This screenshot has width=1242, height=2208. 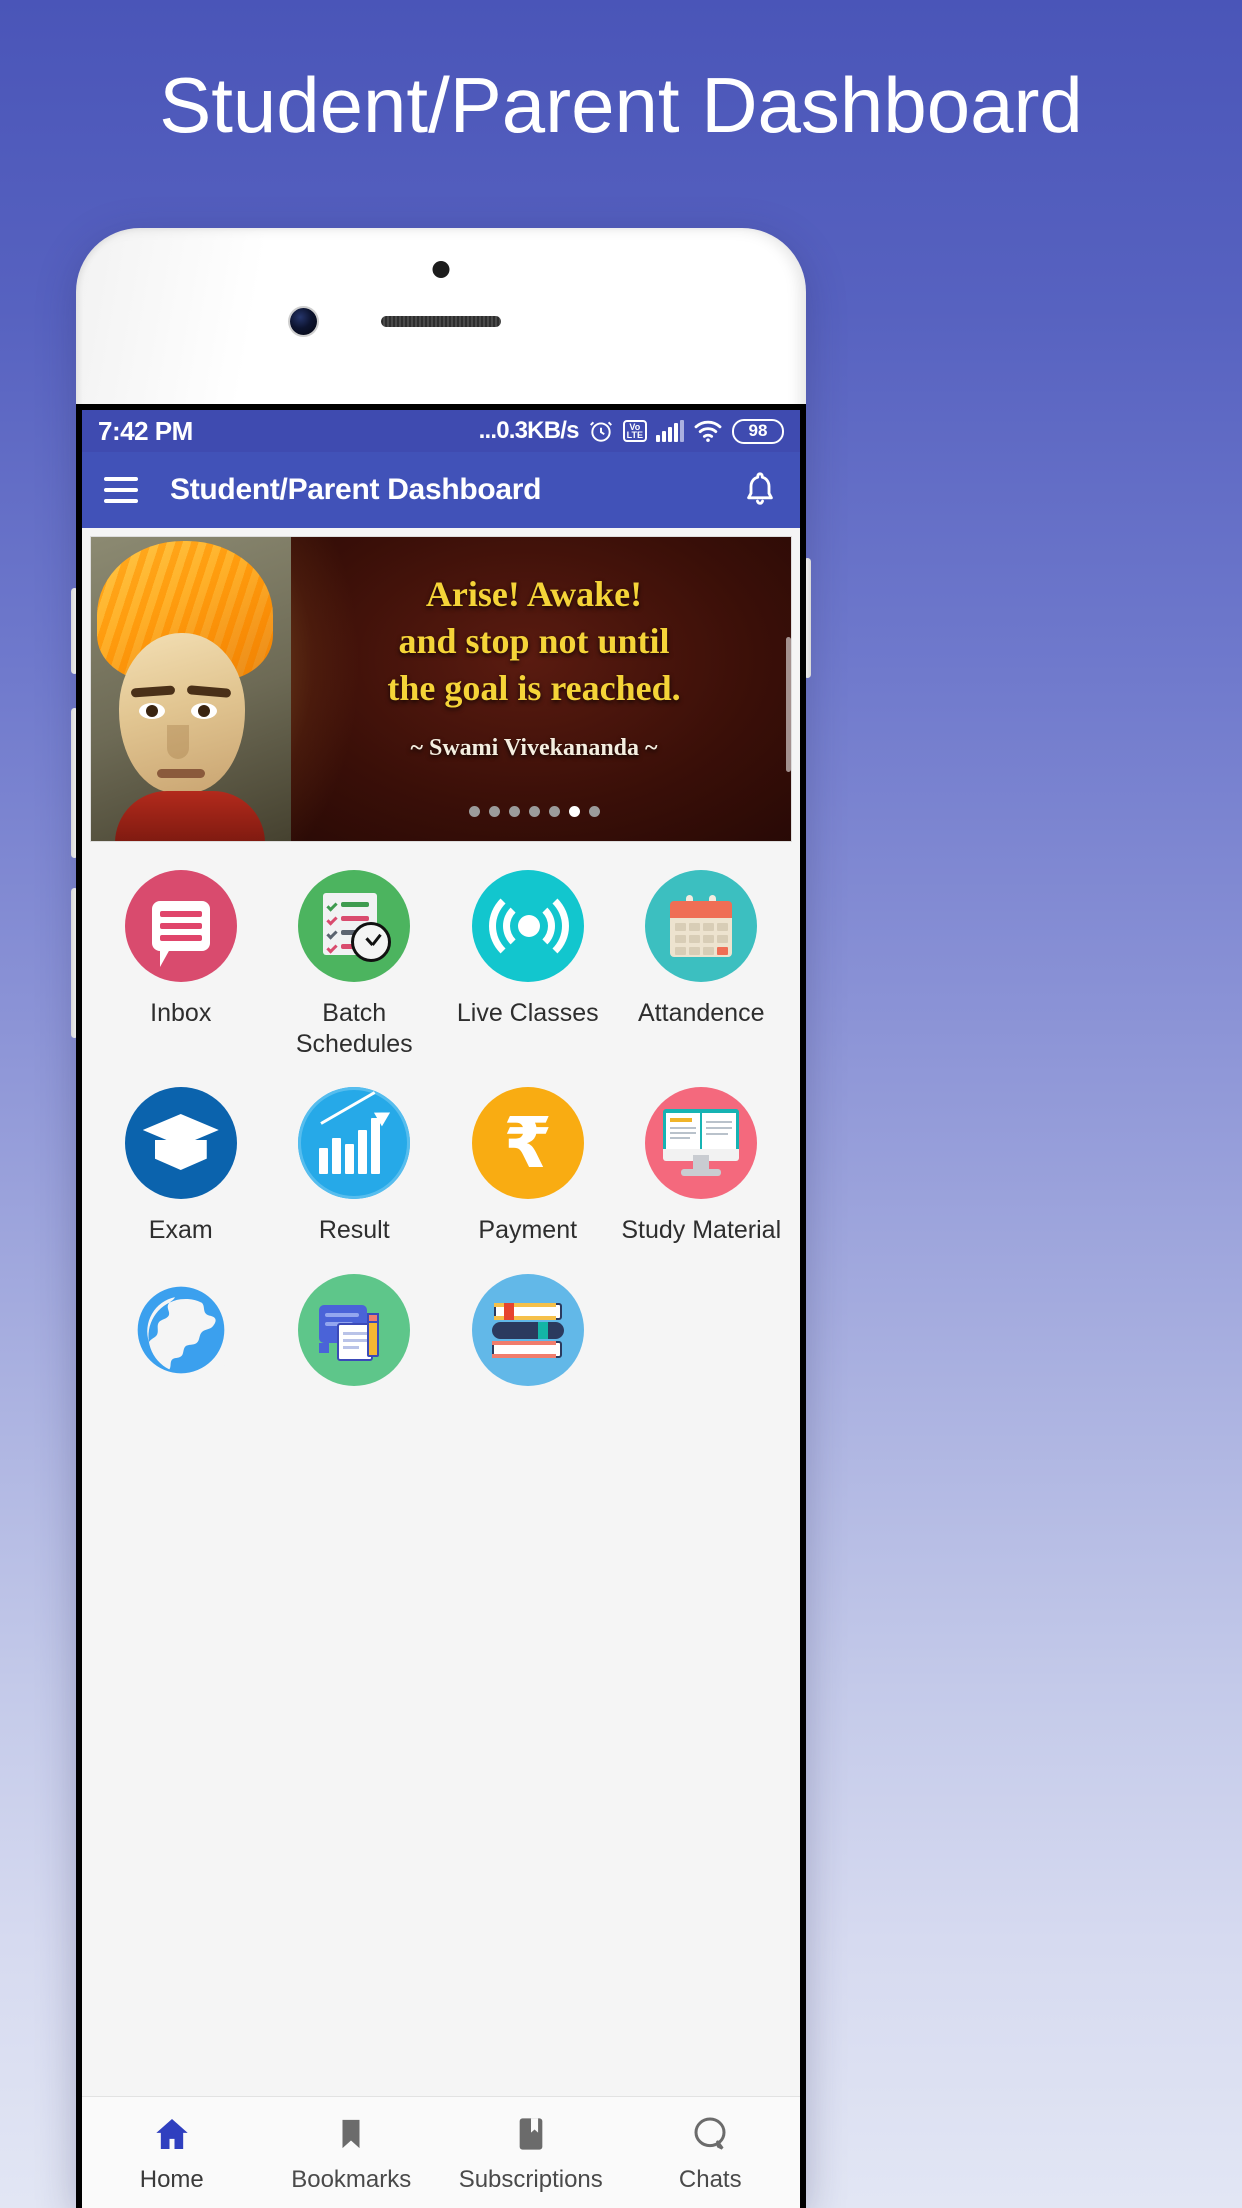 What do you see at coordinates (172, 2134) in the screenshot?
I see `home-icon` at bounding box center [172, 2134].